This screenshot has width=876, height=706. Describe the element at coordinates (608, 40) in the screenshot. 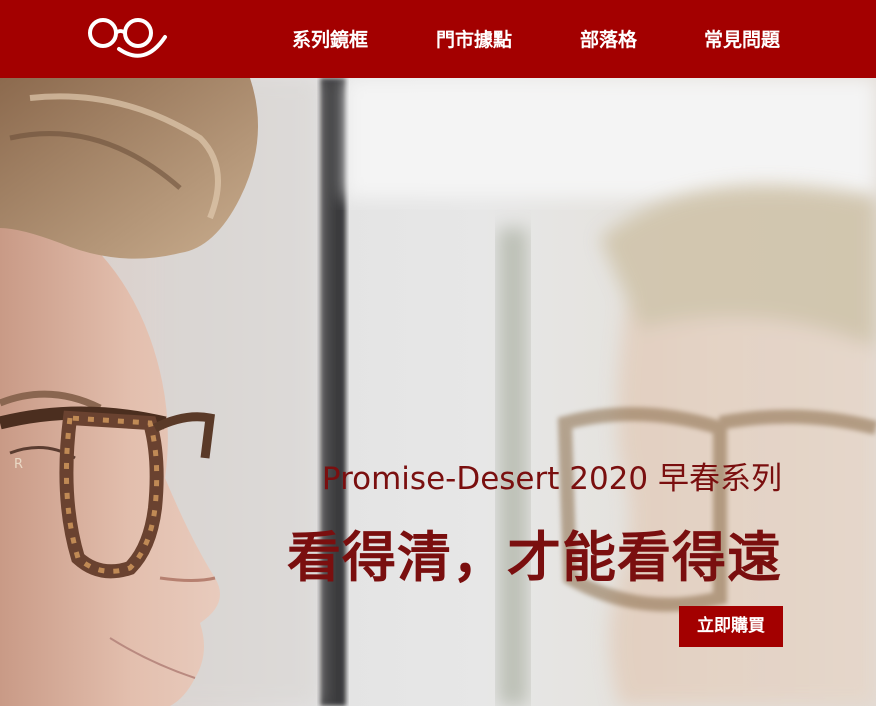

I see `nav-link-blog: 部落格` at that location.